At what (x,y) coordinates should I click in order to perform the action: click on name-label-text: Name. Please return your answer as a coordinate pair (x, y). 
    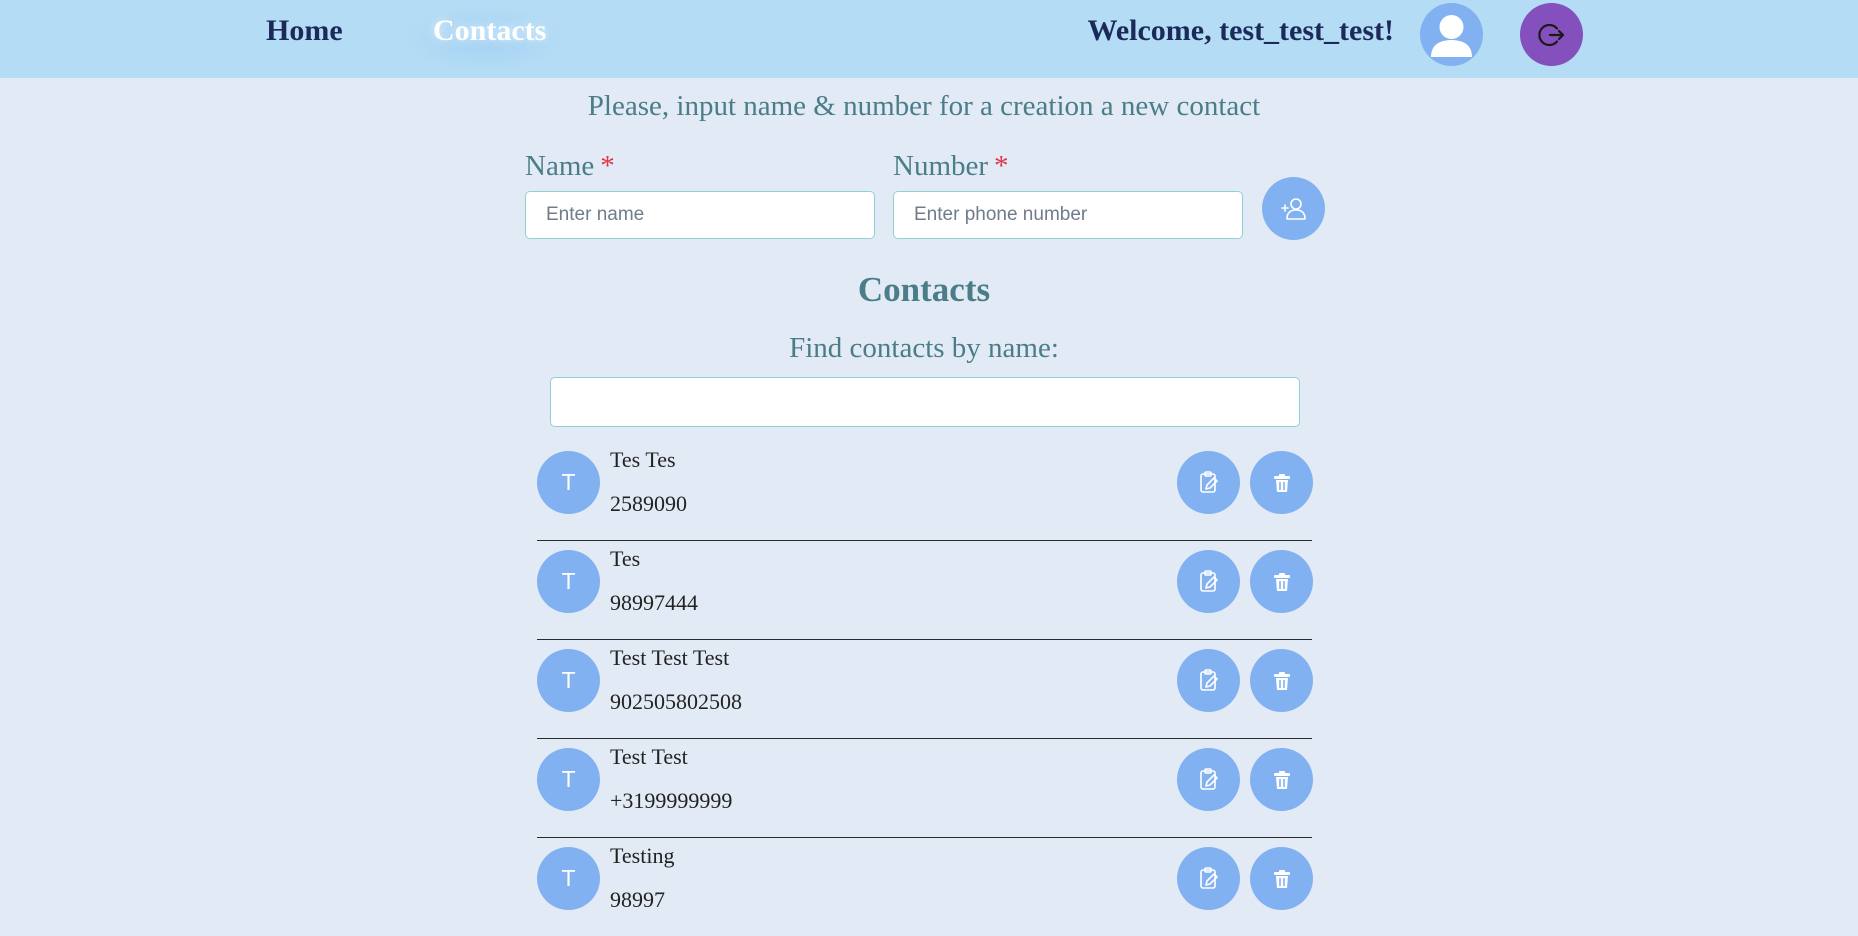
    Looking at the image, I should click on (560, 166).